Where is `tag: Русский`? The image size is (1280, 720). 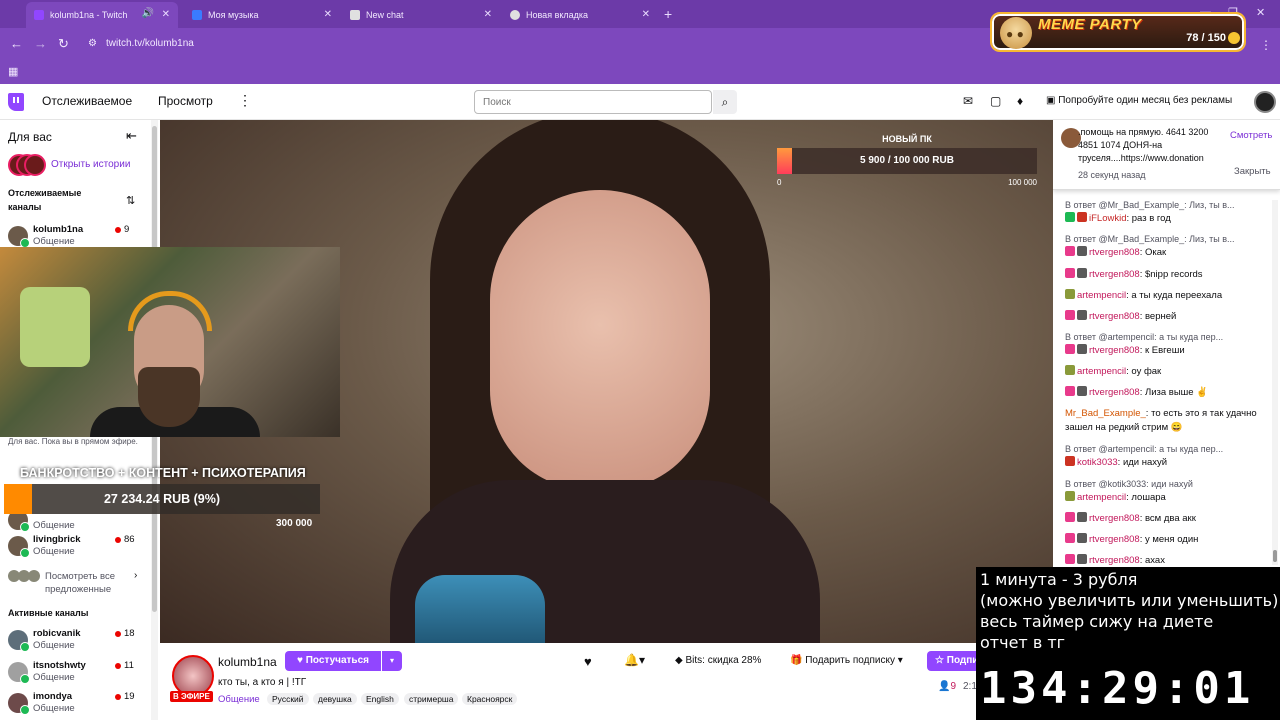 tag: Русский is located at coordinates (288, 699).